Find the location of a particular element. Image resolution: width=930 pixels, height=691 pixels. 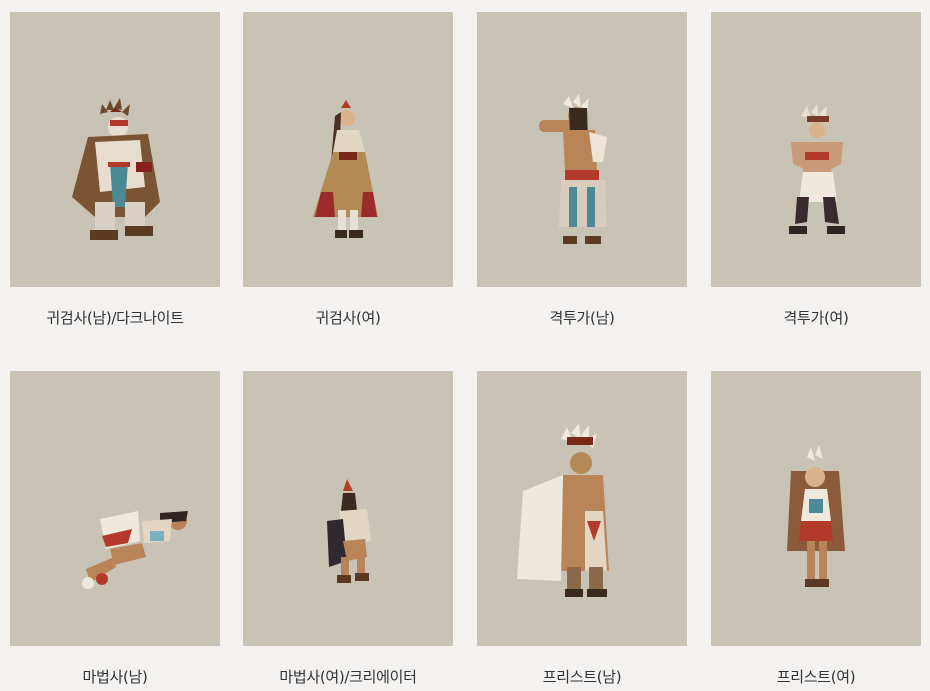

character-card: 격투가(남) is located at coordinates (582, 169).